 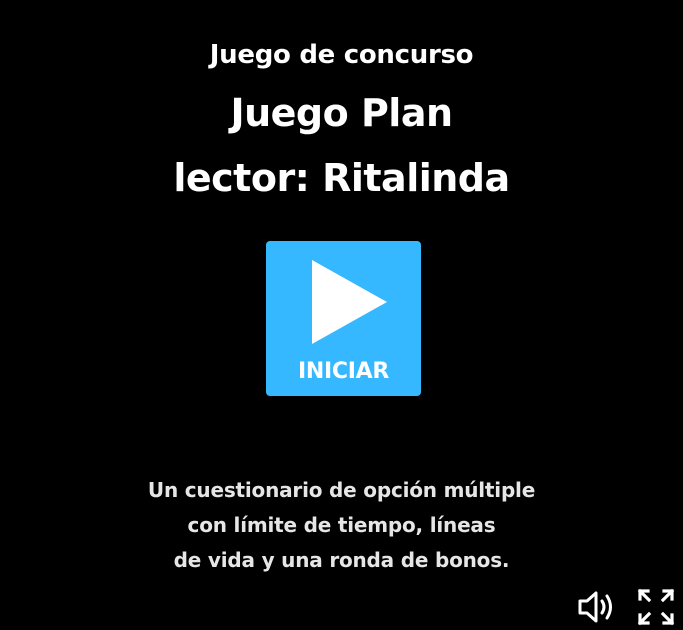 I want to click on game-type-label: Juego de concurso, so click(x=341, y=55).